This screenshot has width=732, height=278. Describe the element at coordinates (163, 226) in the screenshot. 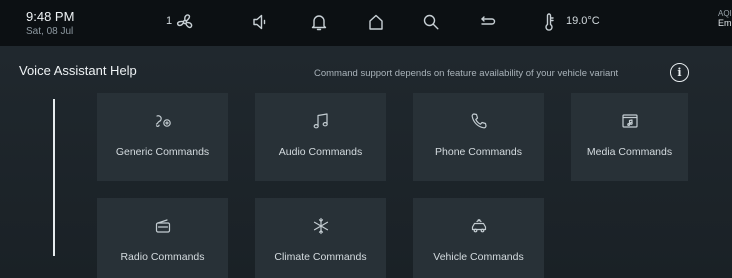

I see `radio-icon` at that location.